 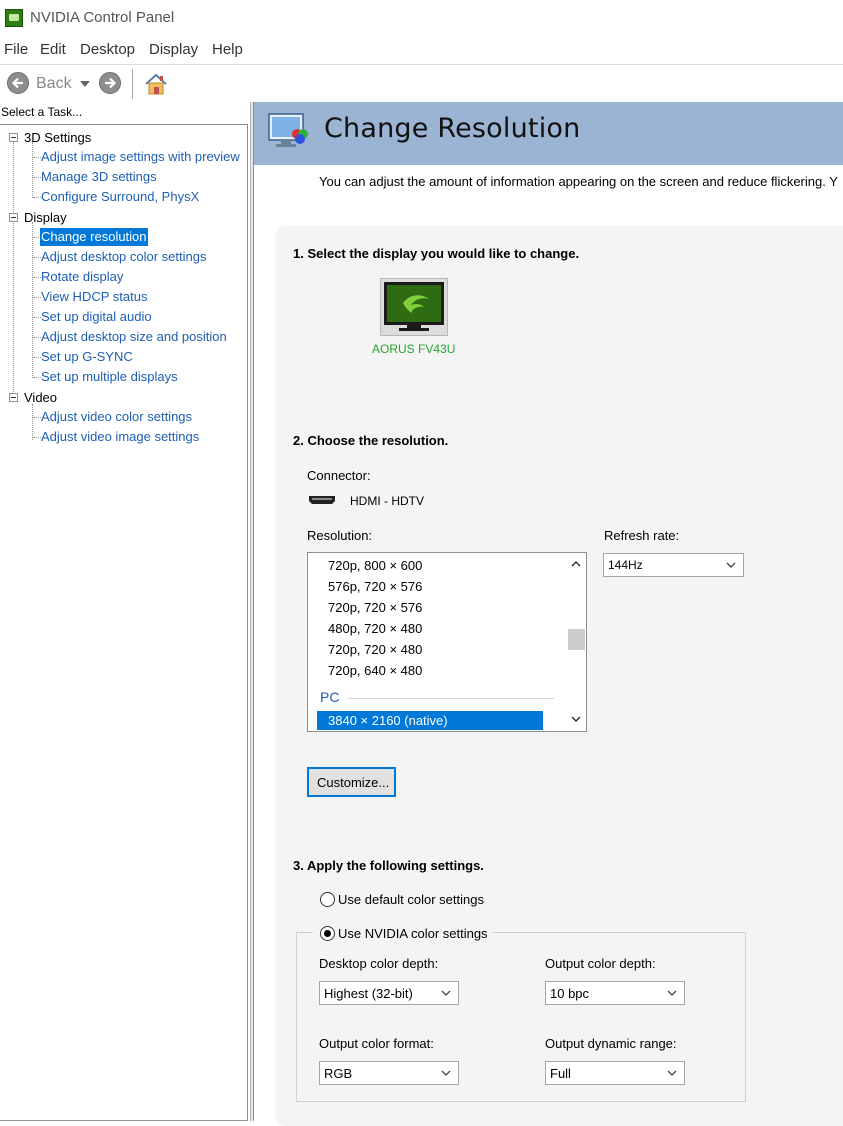 I want to click on output-color-depth-select: 10 bpc, so click(x=615, y=993).